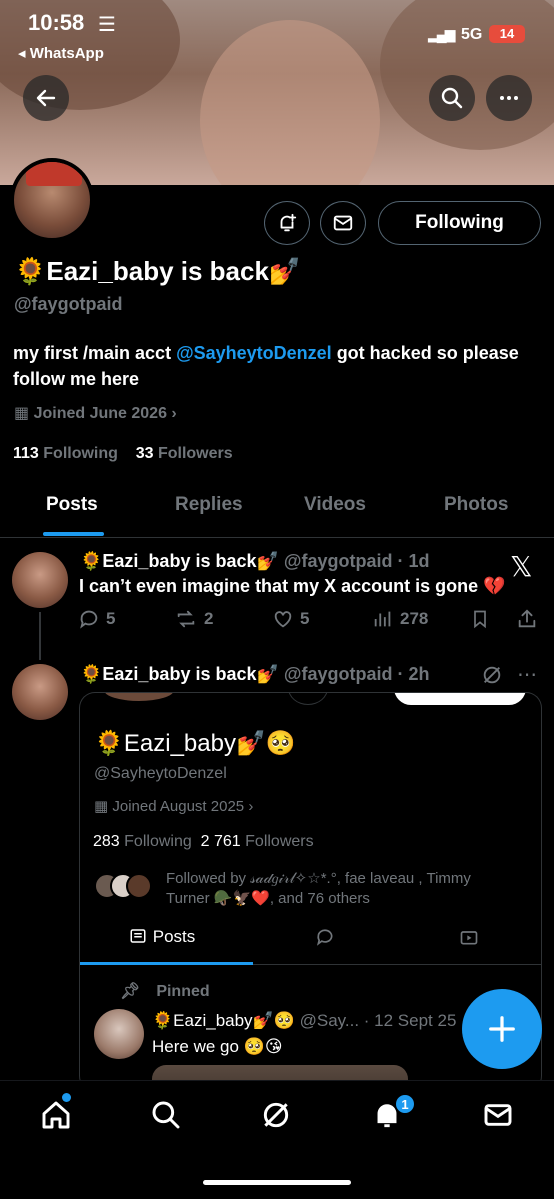 The image size is (554, 1199). I want to click on pinned-post-avatar, so click(119, 1034).